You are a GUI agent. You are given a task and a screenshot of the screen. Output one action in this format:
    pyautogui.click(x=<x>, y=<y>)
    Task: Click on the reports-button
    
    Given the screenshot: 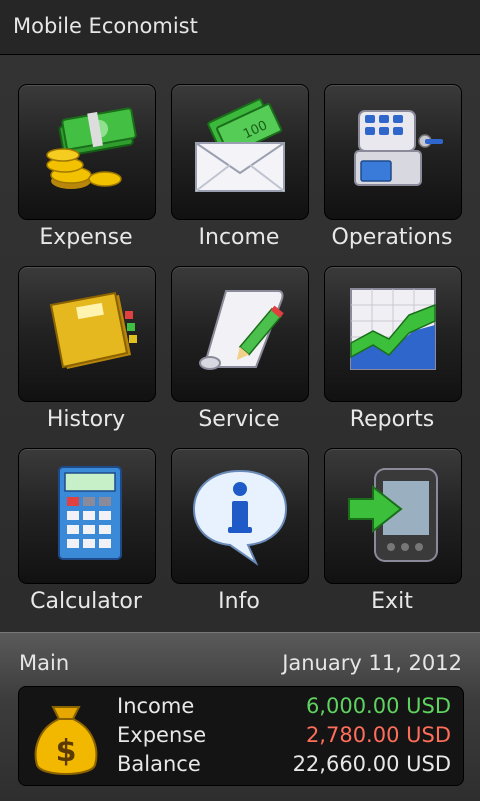 What is the action you would take?
    pyautogui.click(x=393, y=334)
    